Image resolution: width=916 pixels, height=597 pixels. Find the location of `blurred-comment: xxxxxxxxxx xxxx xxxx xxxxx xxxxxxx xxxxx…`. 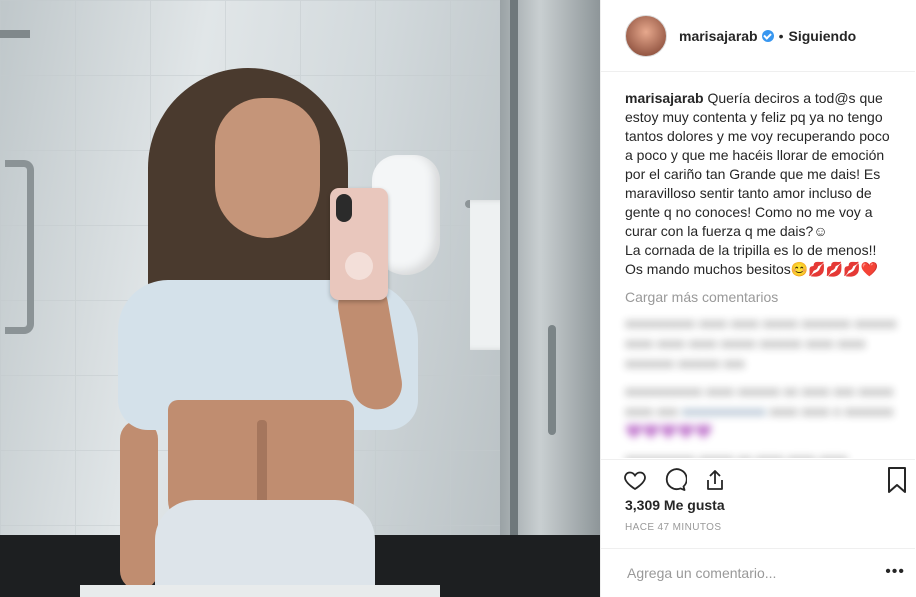

blurred-comment: xxxxxxxxxx xxxx xxxx xxxxx xxxxxxx xxxxx… is located at coordinates (761, 343).